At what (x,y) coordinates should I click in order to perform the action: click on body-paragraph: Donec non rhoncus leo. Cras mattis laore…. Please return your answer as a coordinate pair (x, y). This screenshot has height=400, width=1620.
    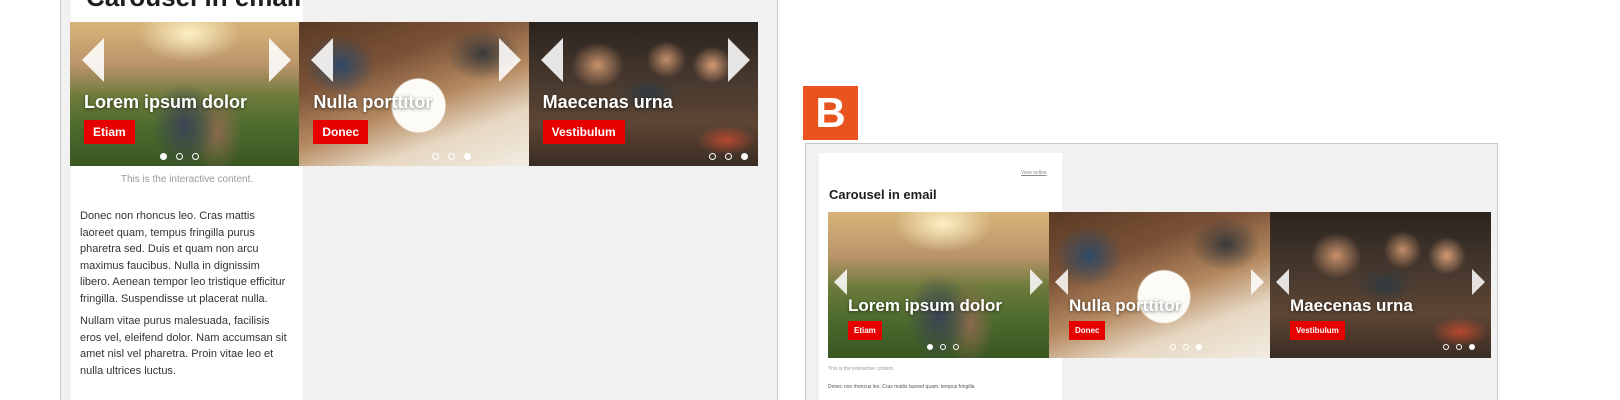
    Looking at the image, I should click on (183, 257).